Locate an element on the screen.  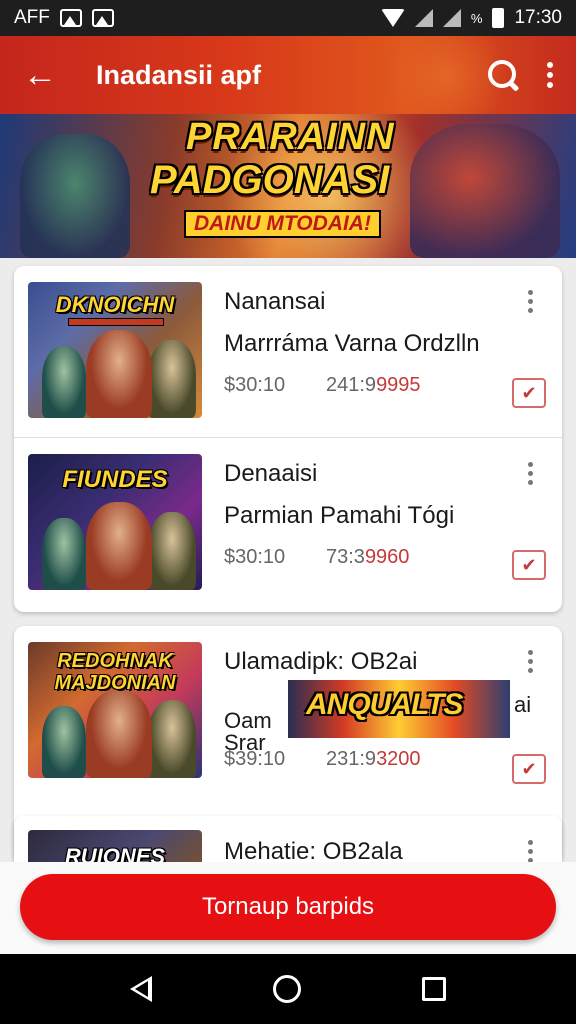
battery-percent: % is located at coordinates (476, 18).